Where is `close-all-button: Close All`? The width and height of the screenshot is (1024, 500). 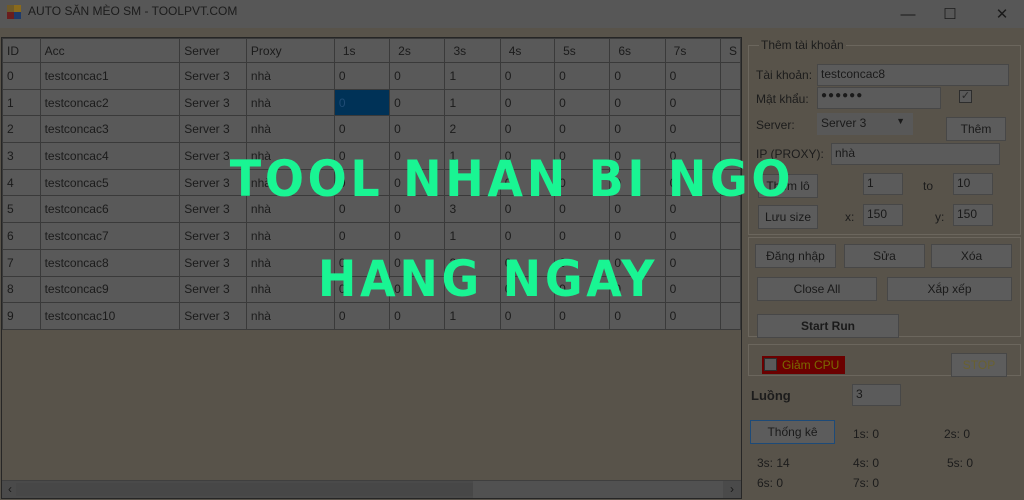
close-all-button: Close All is located at coordinates (817, 289).